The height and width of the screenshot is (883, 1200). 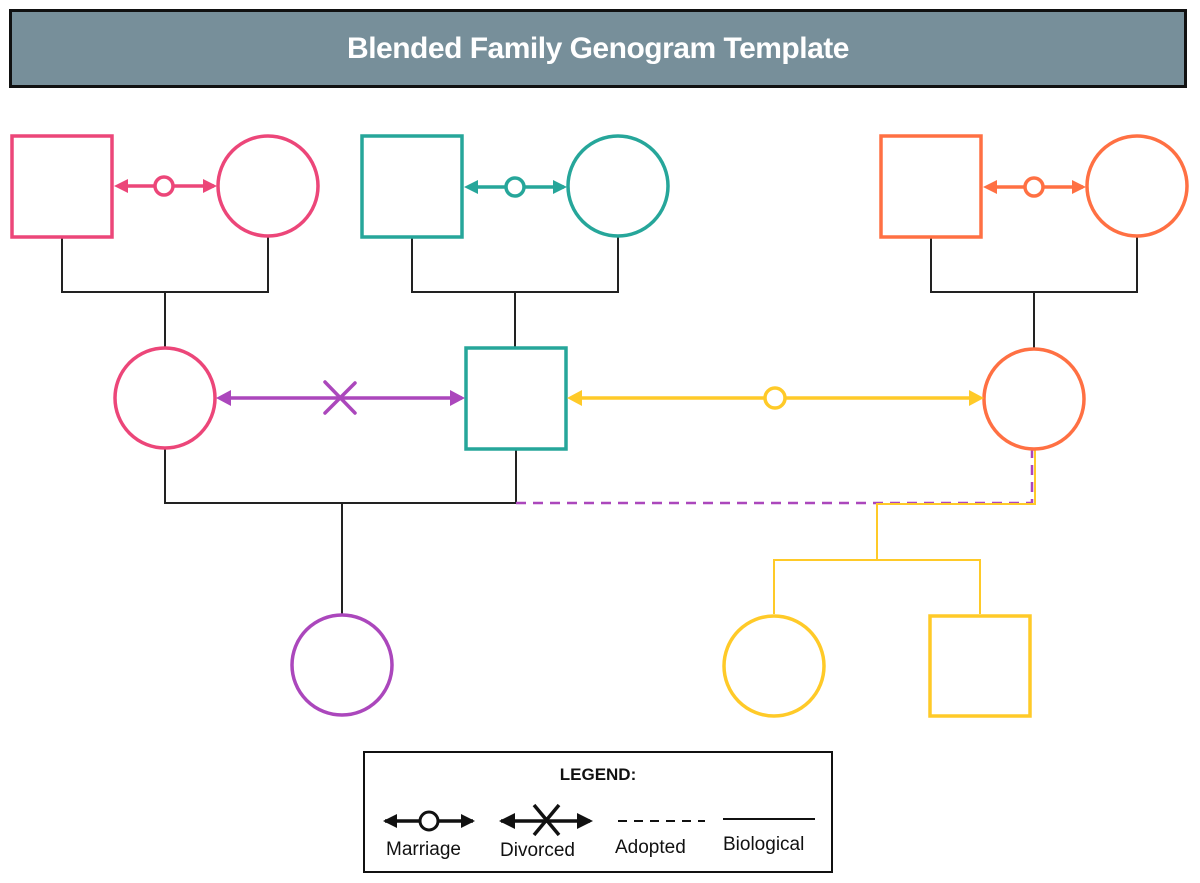 I want to click on yellow-children-lines, so click(x=904, y=532).